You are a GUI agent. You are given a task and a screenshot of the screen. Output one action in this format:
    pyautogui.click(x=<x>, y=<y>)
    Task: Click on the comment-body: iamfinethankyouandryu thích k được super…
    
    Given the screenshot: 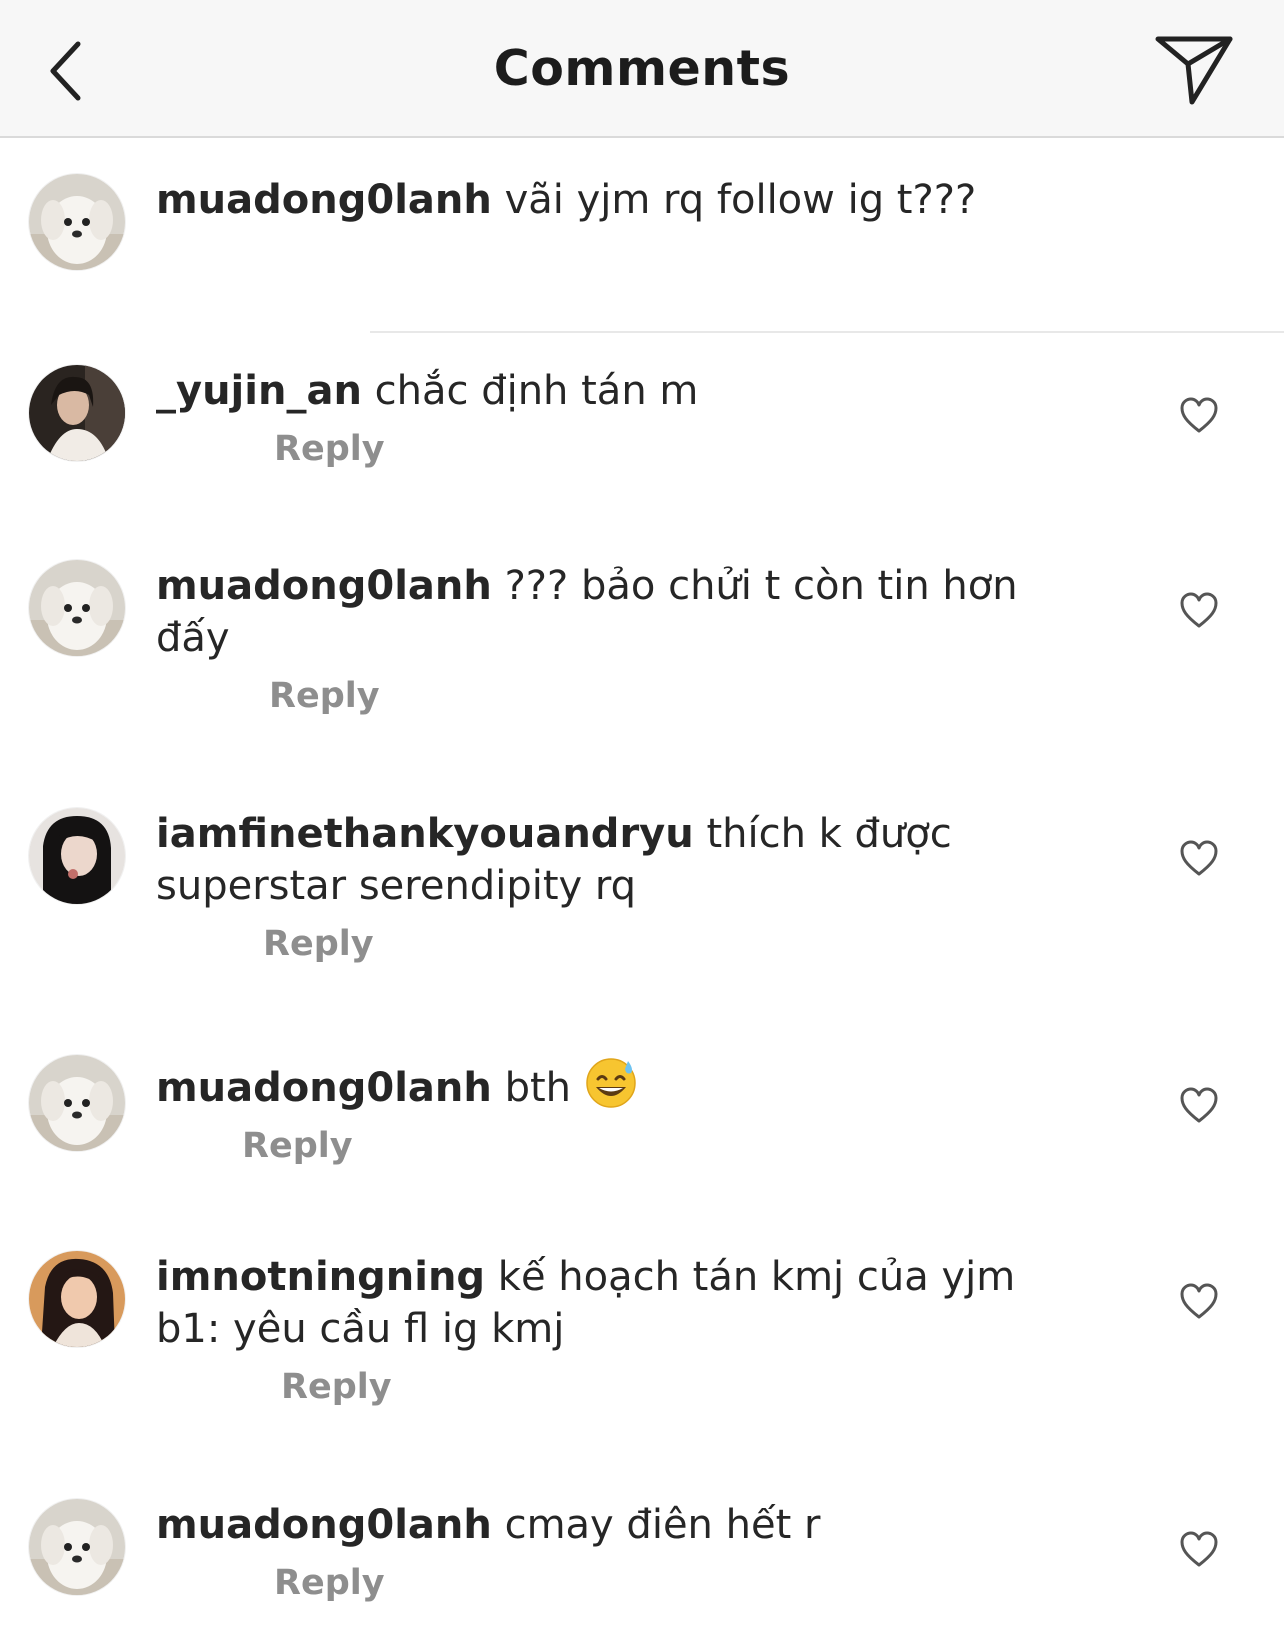 What is the action you would take?
    pyautogui.click(x=596, y=888)
    